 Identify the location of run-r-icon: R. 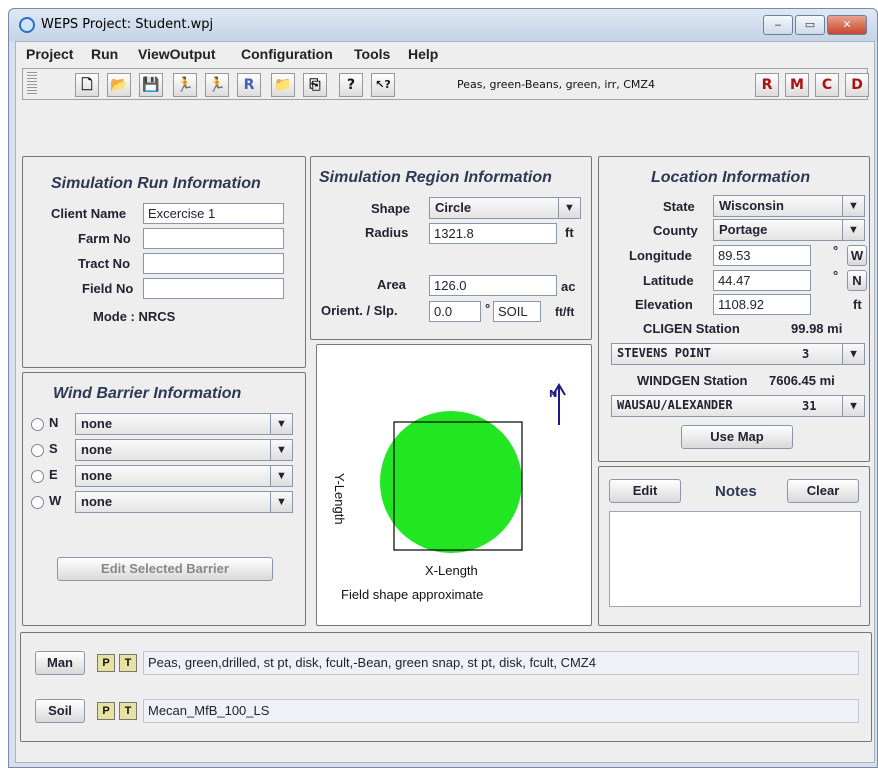
(249, 85).